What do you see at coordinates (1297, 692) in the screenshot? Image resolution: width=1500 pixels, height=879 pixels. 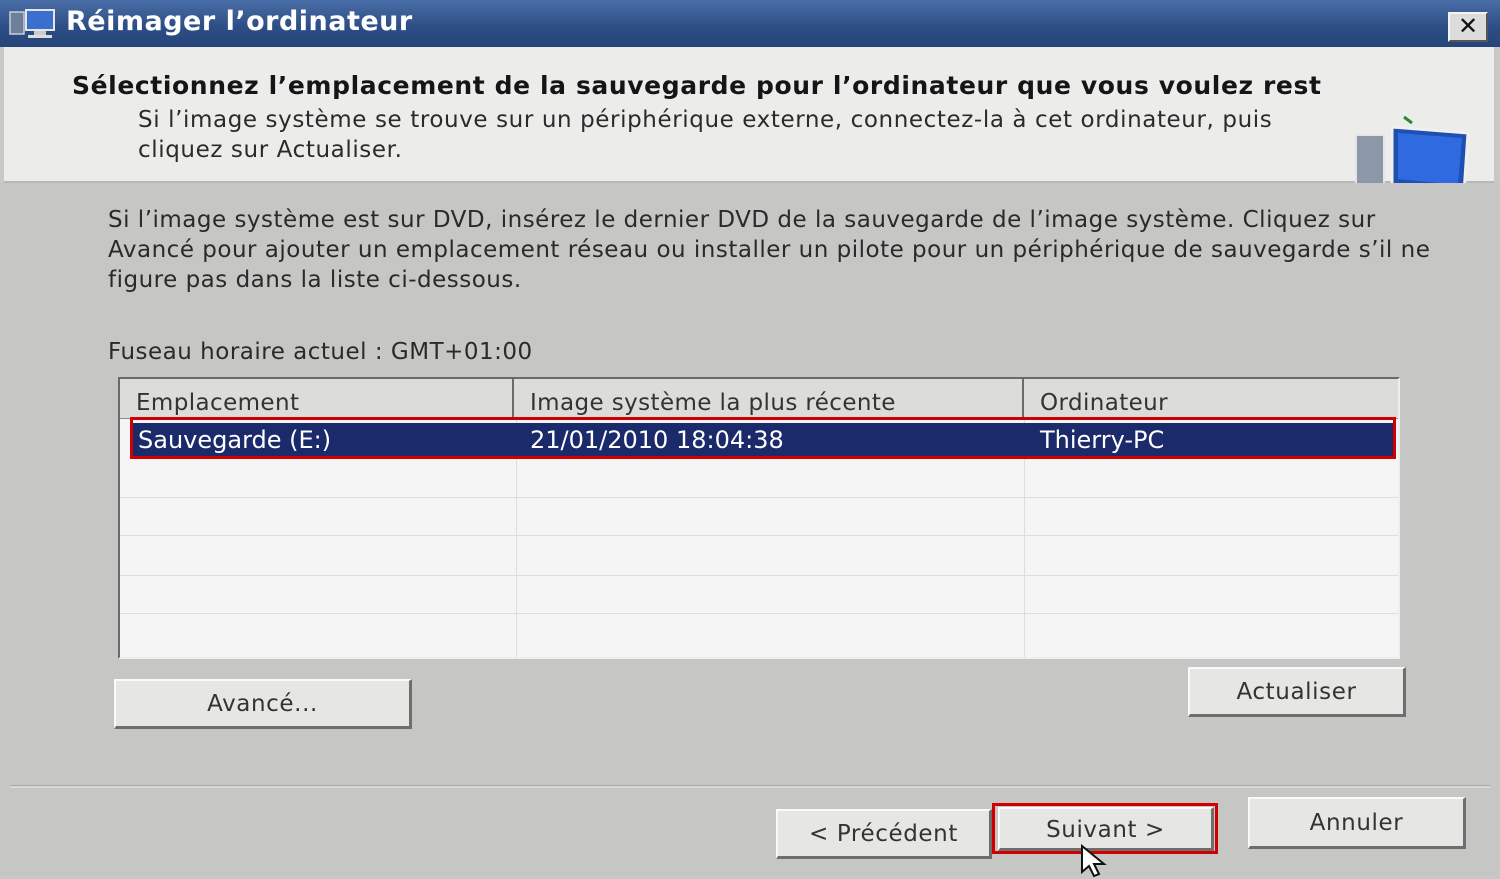 I see `refresh-button: Actualiser` at bounding box center [1297, 692].